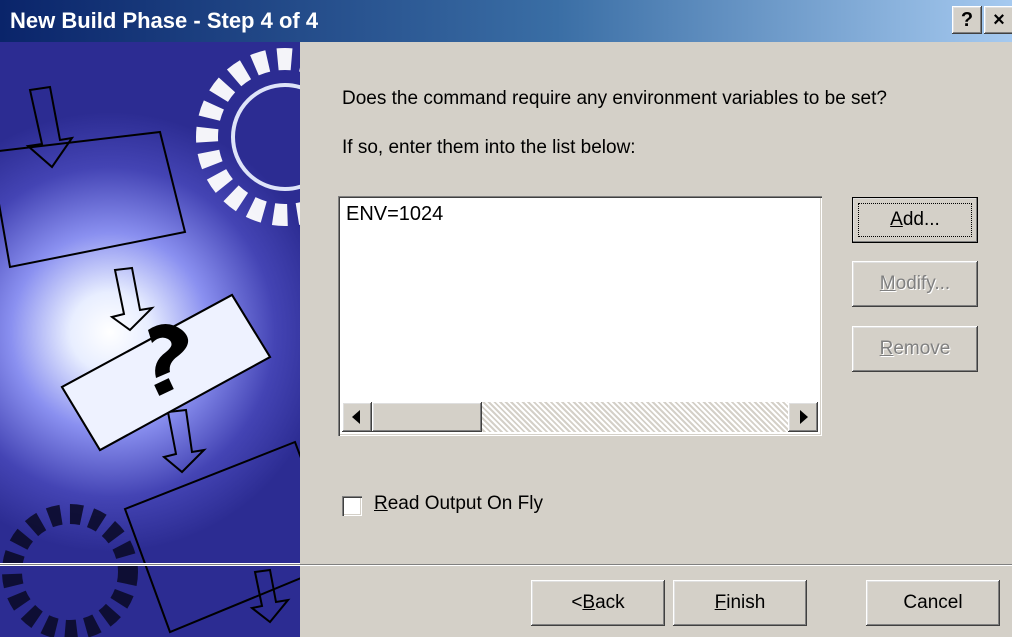  I want to click on footer-separator, so click(506, 565).